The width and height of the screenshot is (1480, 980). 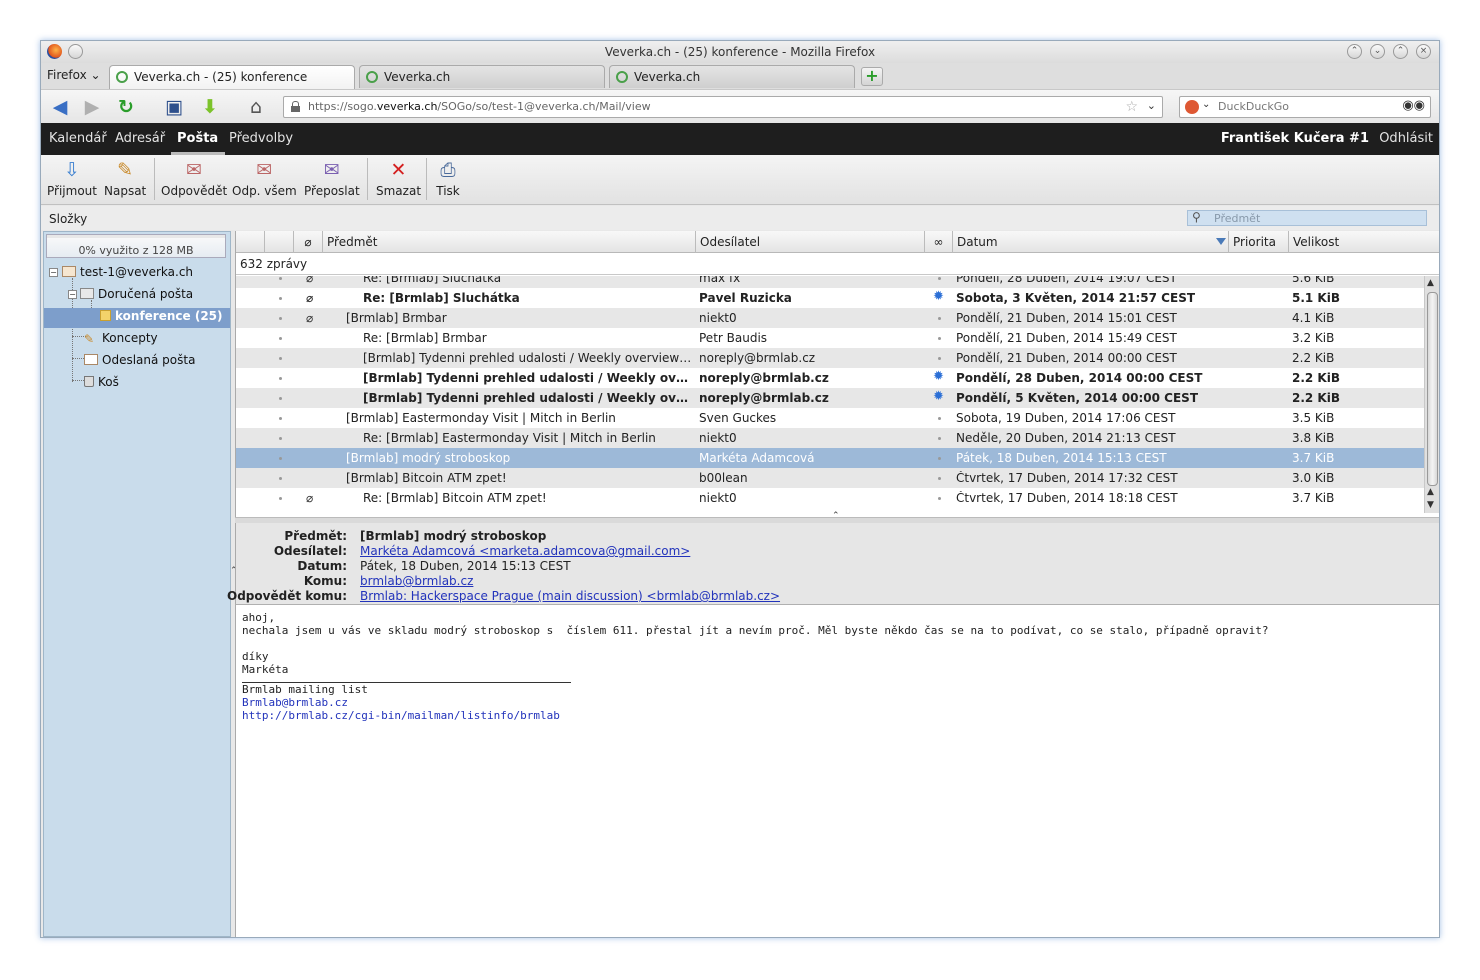 What do you see at coordinates (127, 272) in the screenshot?
I see `folder-account: test-1@veverka.ch` at bounding box center [127, 272].